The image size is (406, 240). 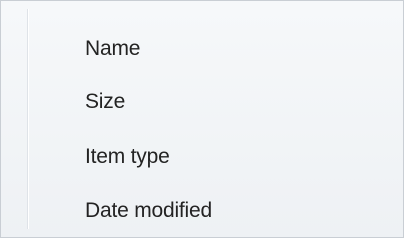 What do you see at coordinates (105, 101) in the screenshot?
I see `menu-item-label: Size` at bounding box center [105, 101].